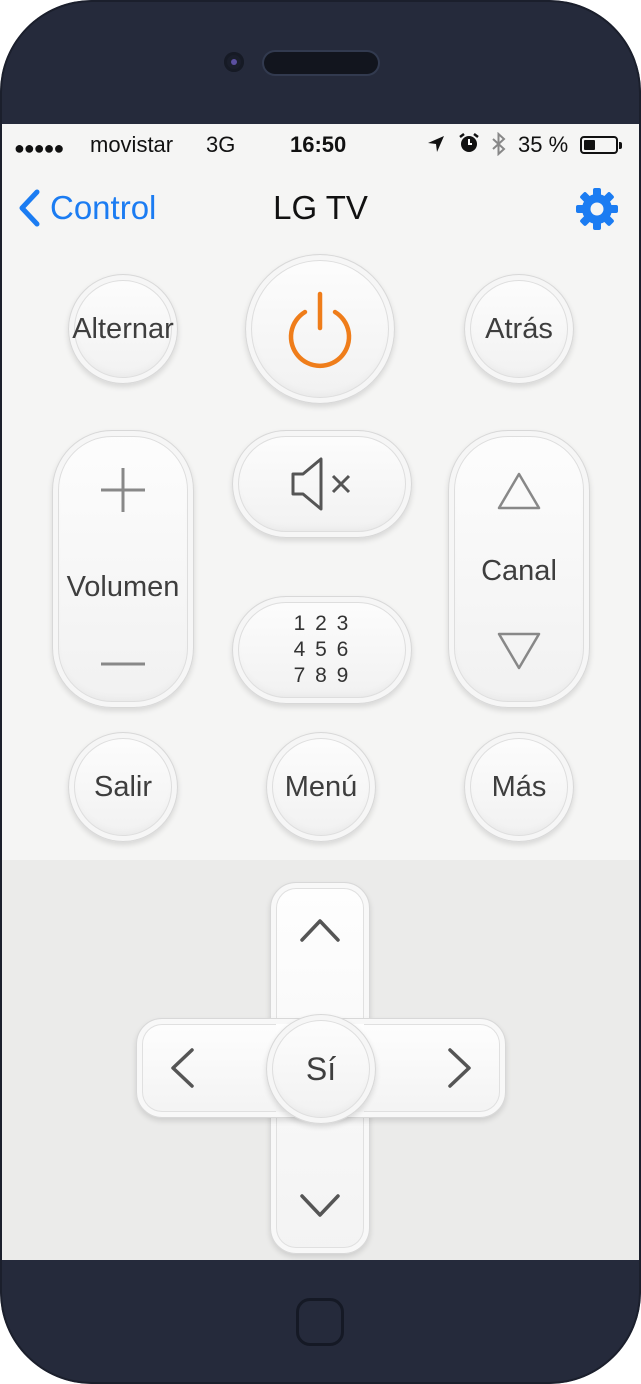  I want to click on dpad-down-button, so click(320, 1206).